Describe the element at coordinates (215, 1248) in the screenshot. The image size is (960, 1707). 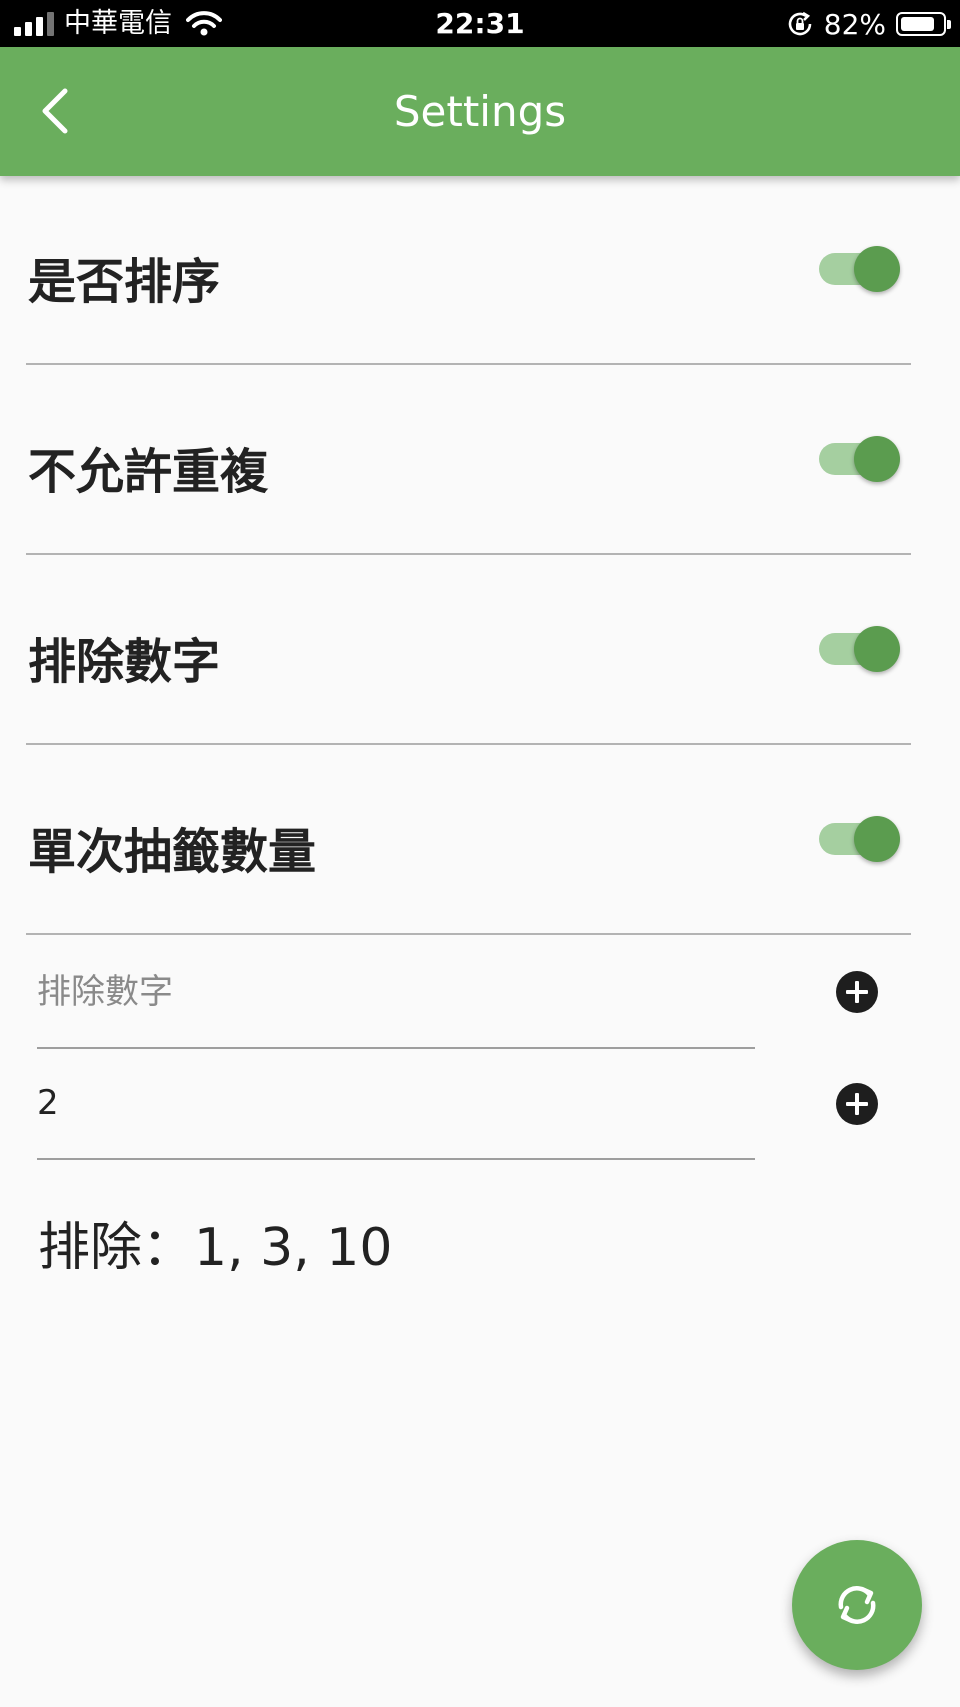
I see `excluded-numbers-text: 排除：1, 3, 10` at that location.